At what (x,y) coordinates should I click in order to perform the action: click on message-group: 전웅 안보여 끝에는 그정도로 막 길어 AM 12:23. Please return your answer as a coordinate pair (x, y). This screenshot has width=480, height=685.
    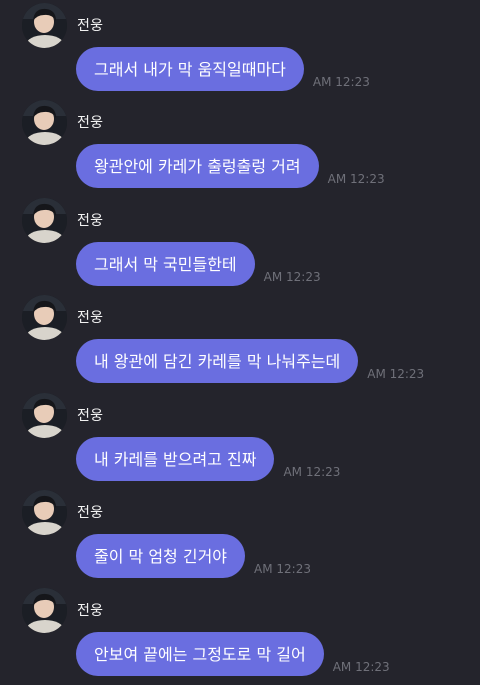
    Looking at the image, I should click on (240, 633).